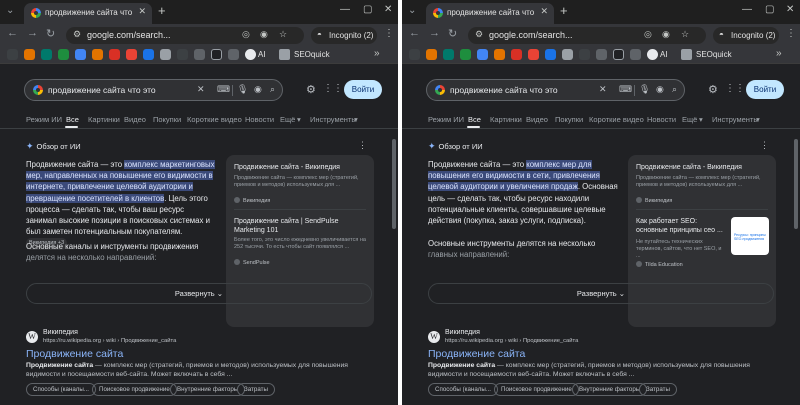 The image size is (800, 405). What do you see at coordinates (479, 34) in the screenshot?
I see `site-info-icon: ⚙` at bounding box center [479, 34].